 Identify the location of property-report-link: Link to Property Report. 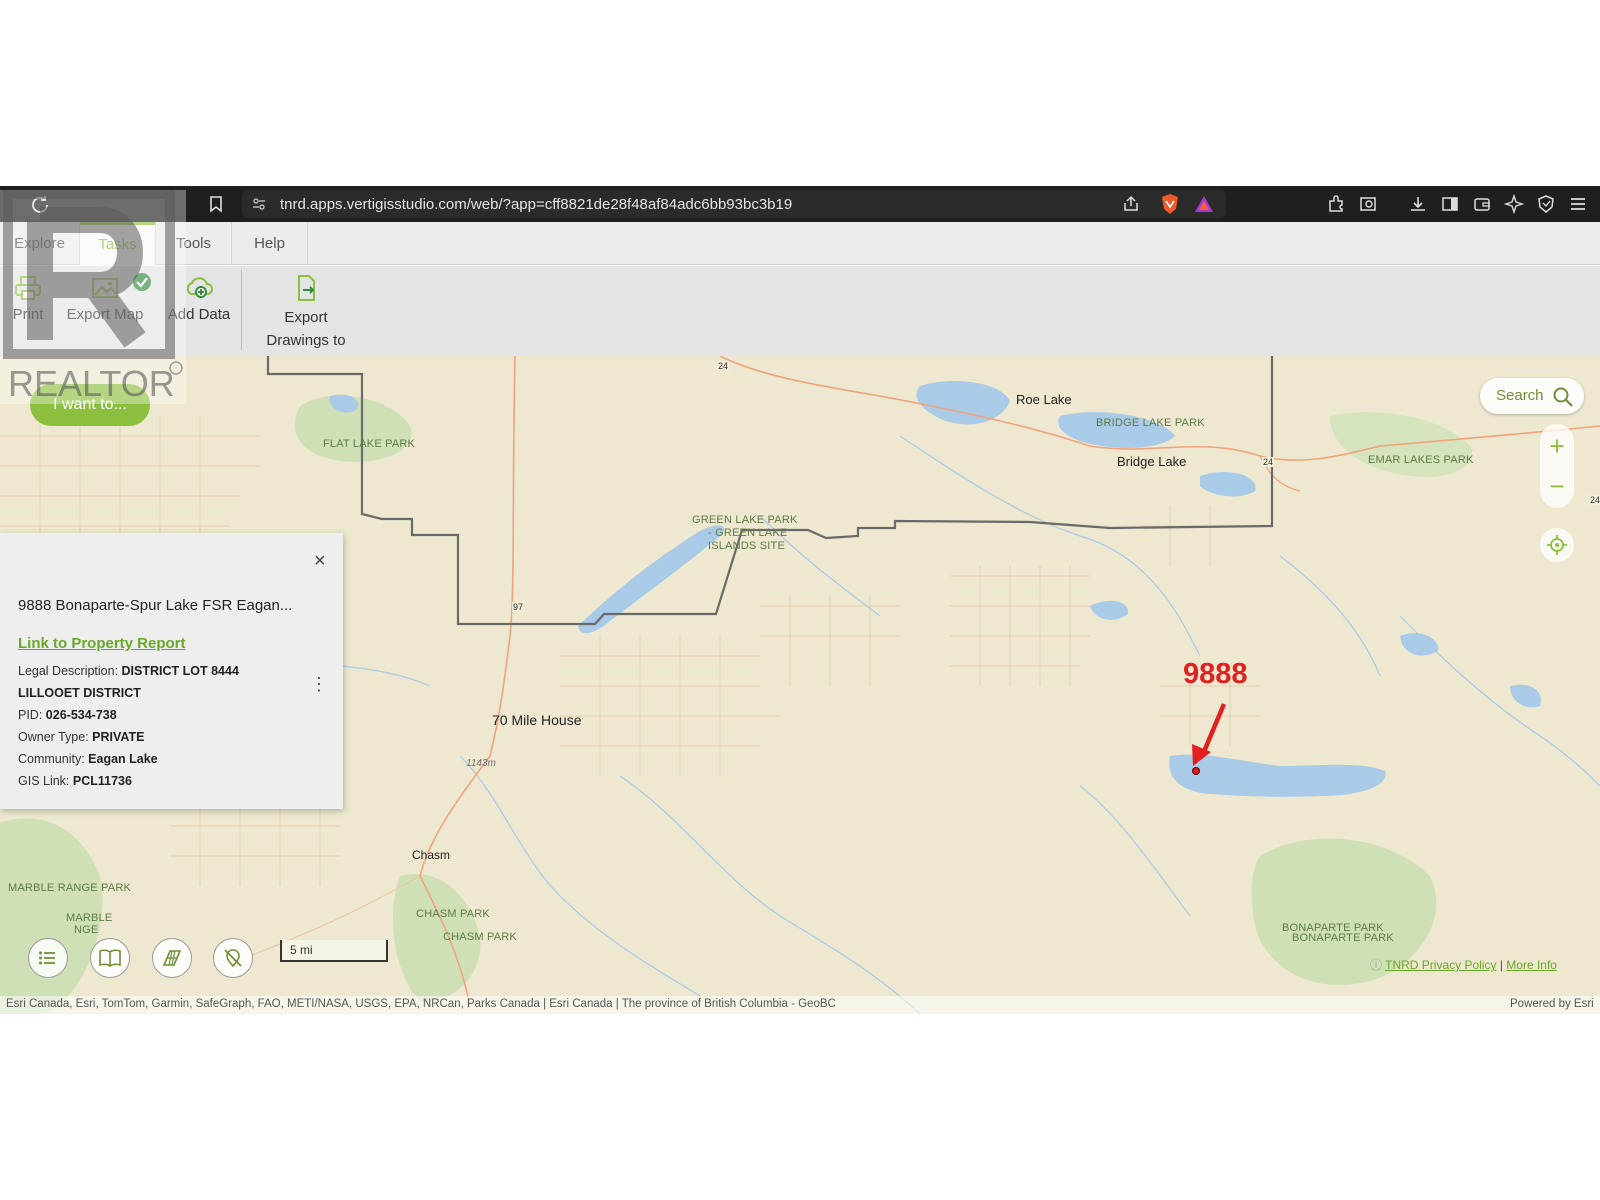
(102, 643).